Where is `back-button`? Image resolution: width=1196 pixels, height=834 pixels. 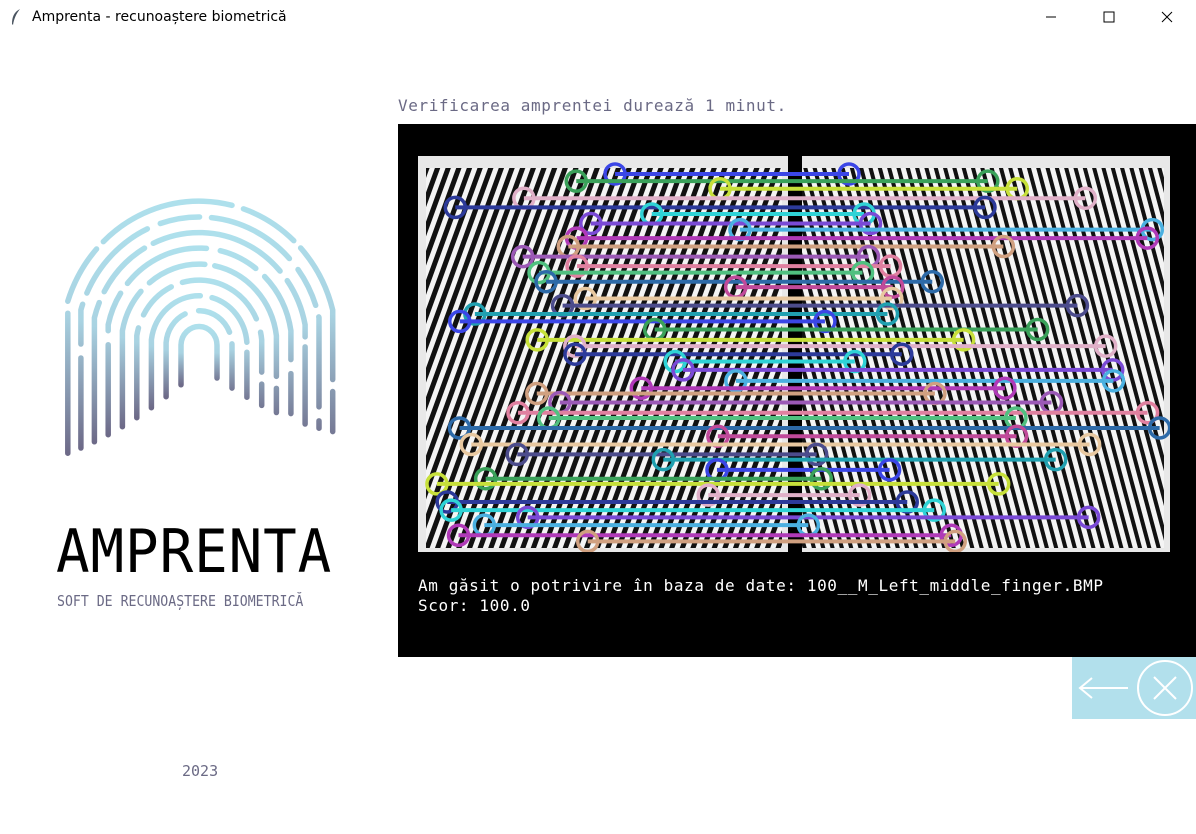 back-button is located at coordinates (1103, 688).